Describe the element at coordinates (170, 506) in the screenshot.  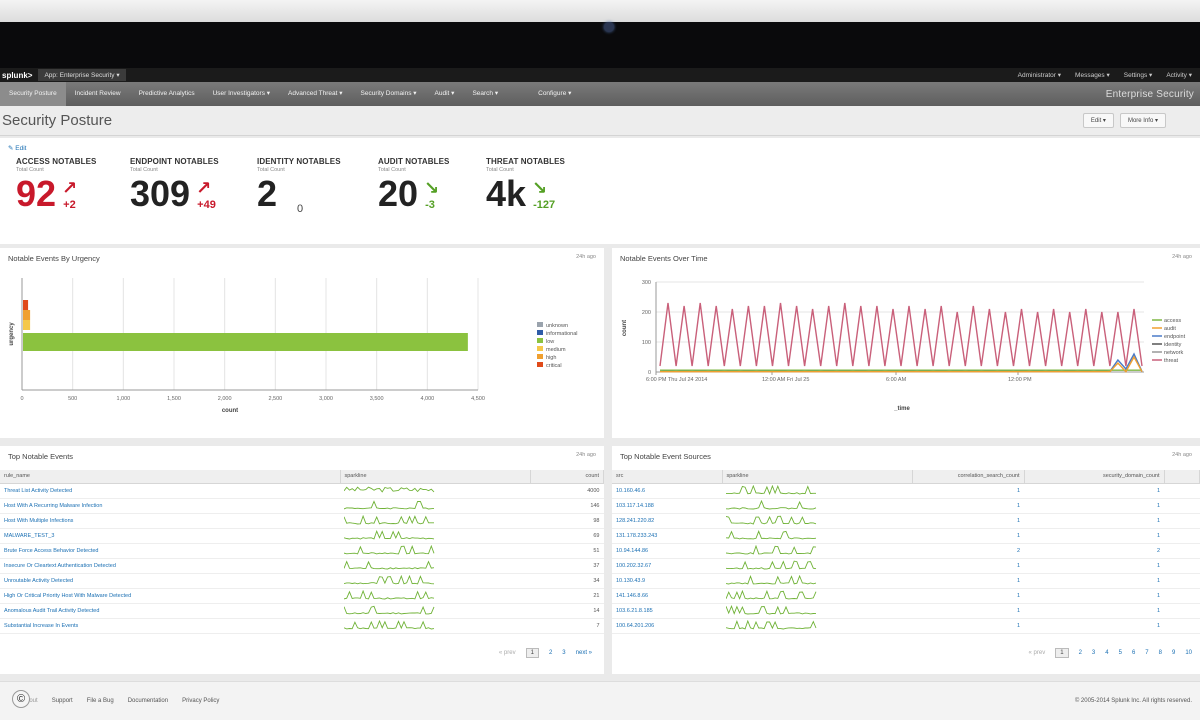
I see `rule-name-link: Host With A Recurring Malware Infection` at that location.